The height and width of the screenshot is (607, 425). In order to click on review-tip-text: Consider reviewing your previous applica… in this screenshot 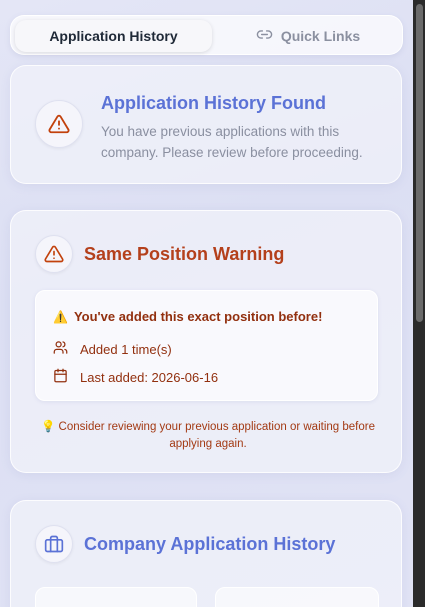, I will do `click(216, 435)`.